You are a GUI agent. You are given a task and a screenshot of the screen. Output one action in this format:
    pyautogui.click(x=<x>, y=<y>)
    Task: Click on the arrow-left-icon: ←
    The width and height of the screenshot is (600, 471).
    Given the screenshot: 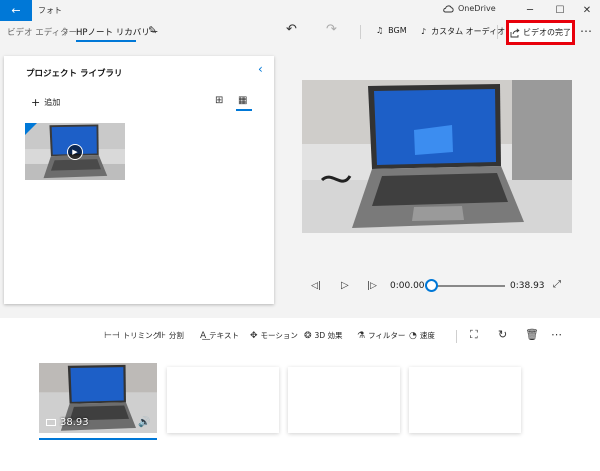 What is the action you would take?
    pyautogui.click(x=16, y=10)
    